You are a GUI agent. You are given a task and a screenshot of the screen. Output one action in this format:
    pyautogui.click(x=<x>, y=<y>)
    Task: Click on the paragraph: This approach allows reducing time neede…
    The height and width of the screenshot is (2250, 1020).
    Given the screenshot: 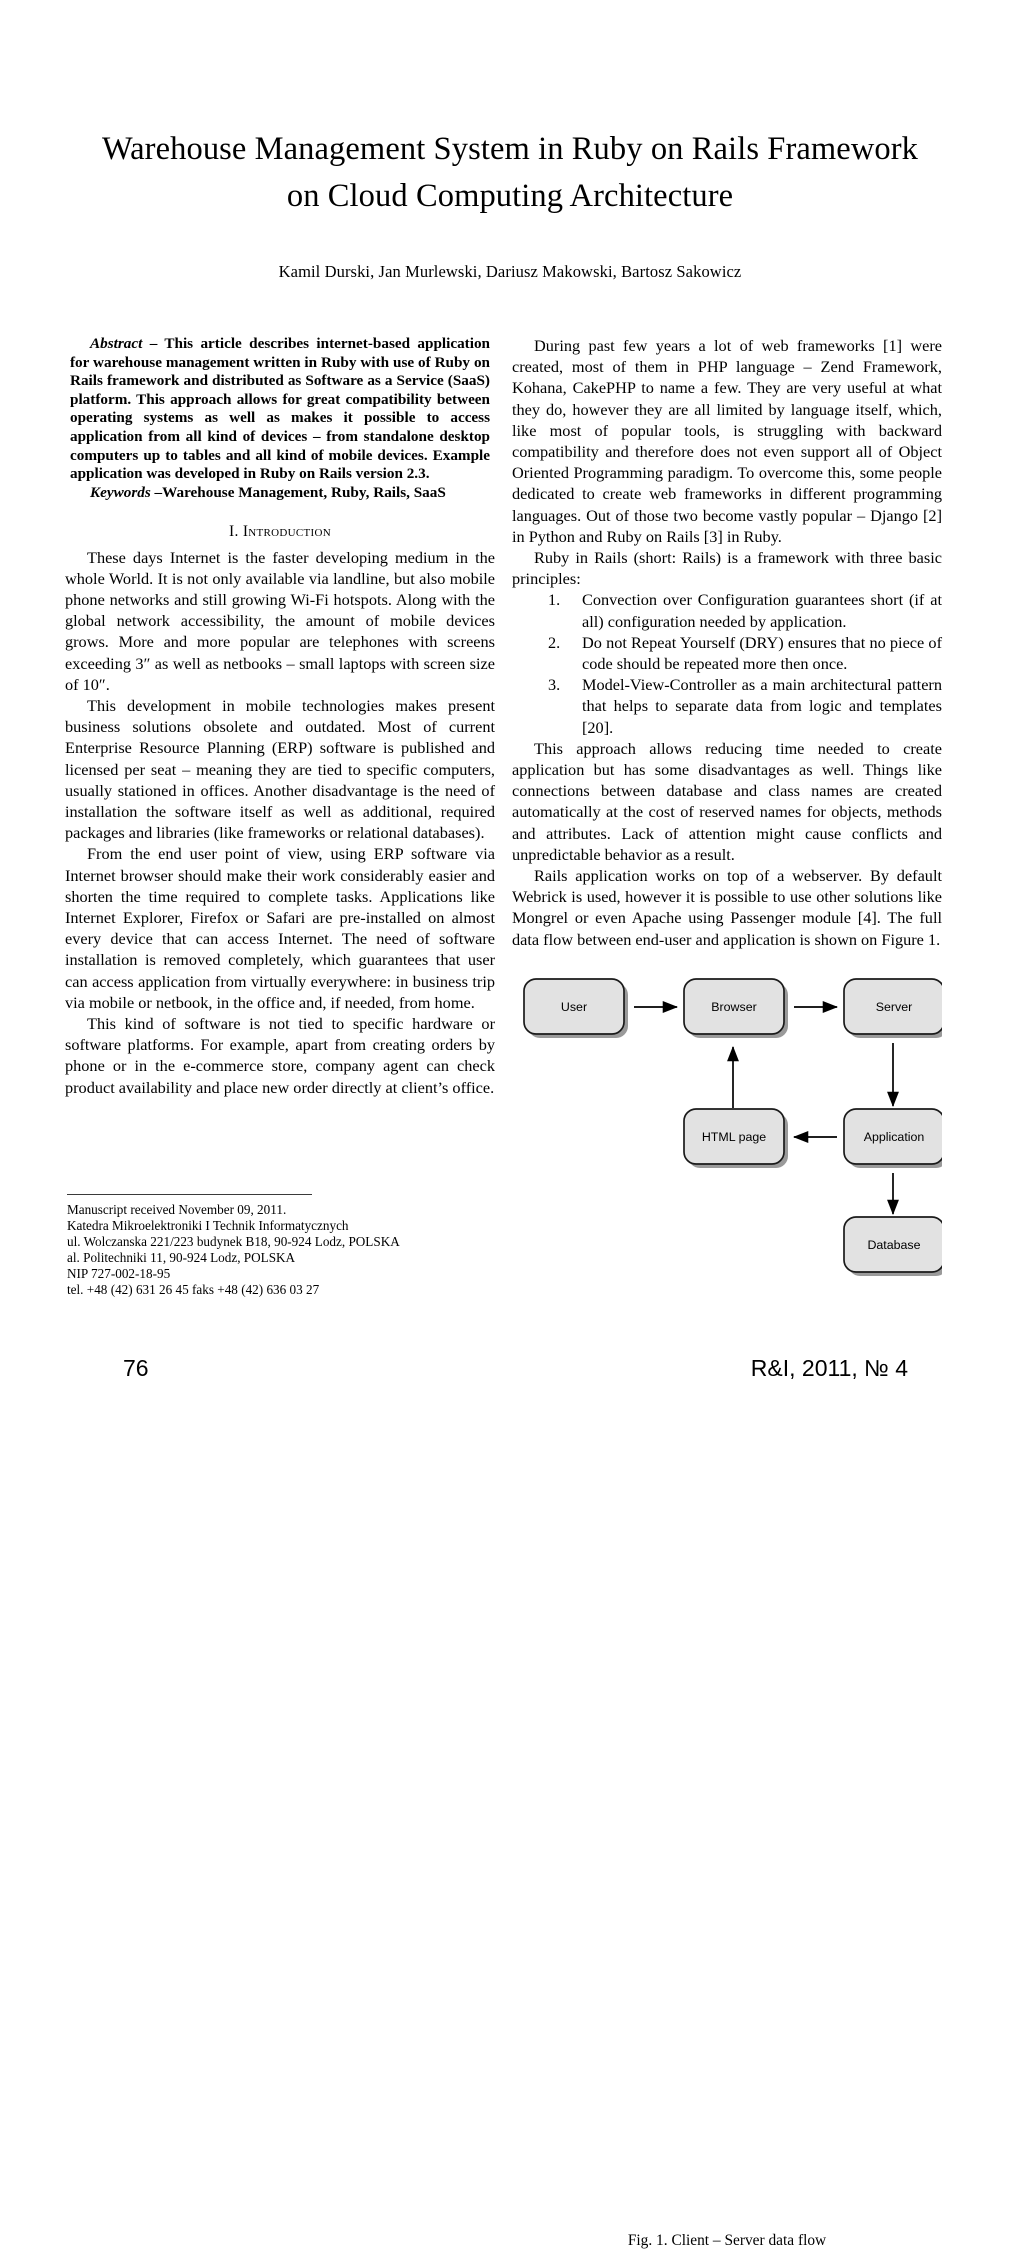 What is the action you would take?
    pyautogui.click(x=727, y=801)
    